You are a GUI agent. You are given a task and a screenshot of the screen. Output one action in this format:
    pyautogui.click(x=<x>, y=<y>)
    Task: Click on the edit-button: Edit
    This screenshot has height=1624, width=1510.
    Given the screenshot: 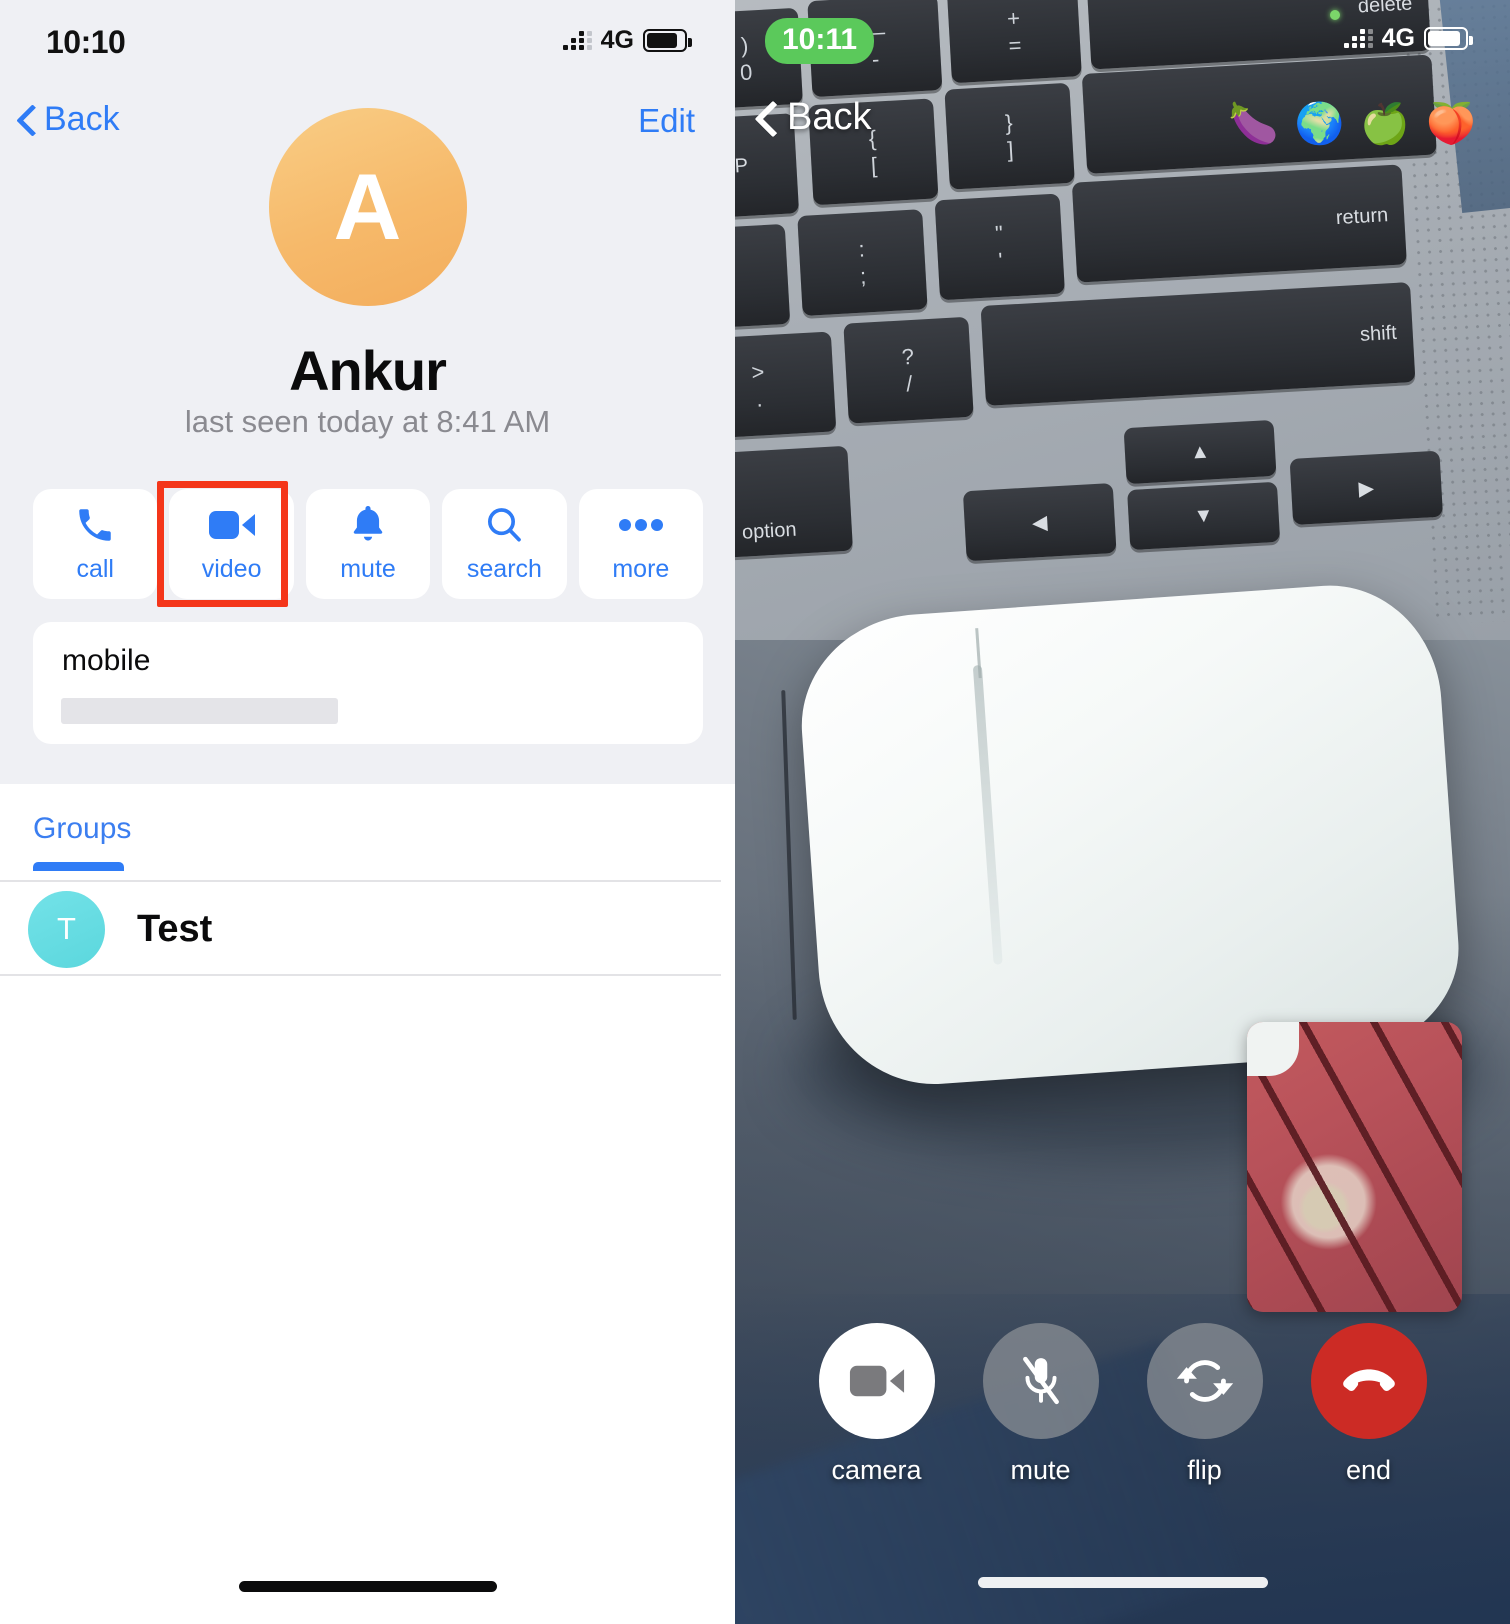 What is the action you would take?
    pyautogui.click(x=666, y=121)
    